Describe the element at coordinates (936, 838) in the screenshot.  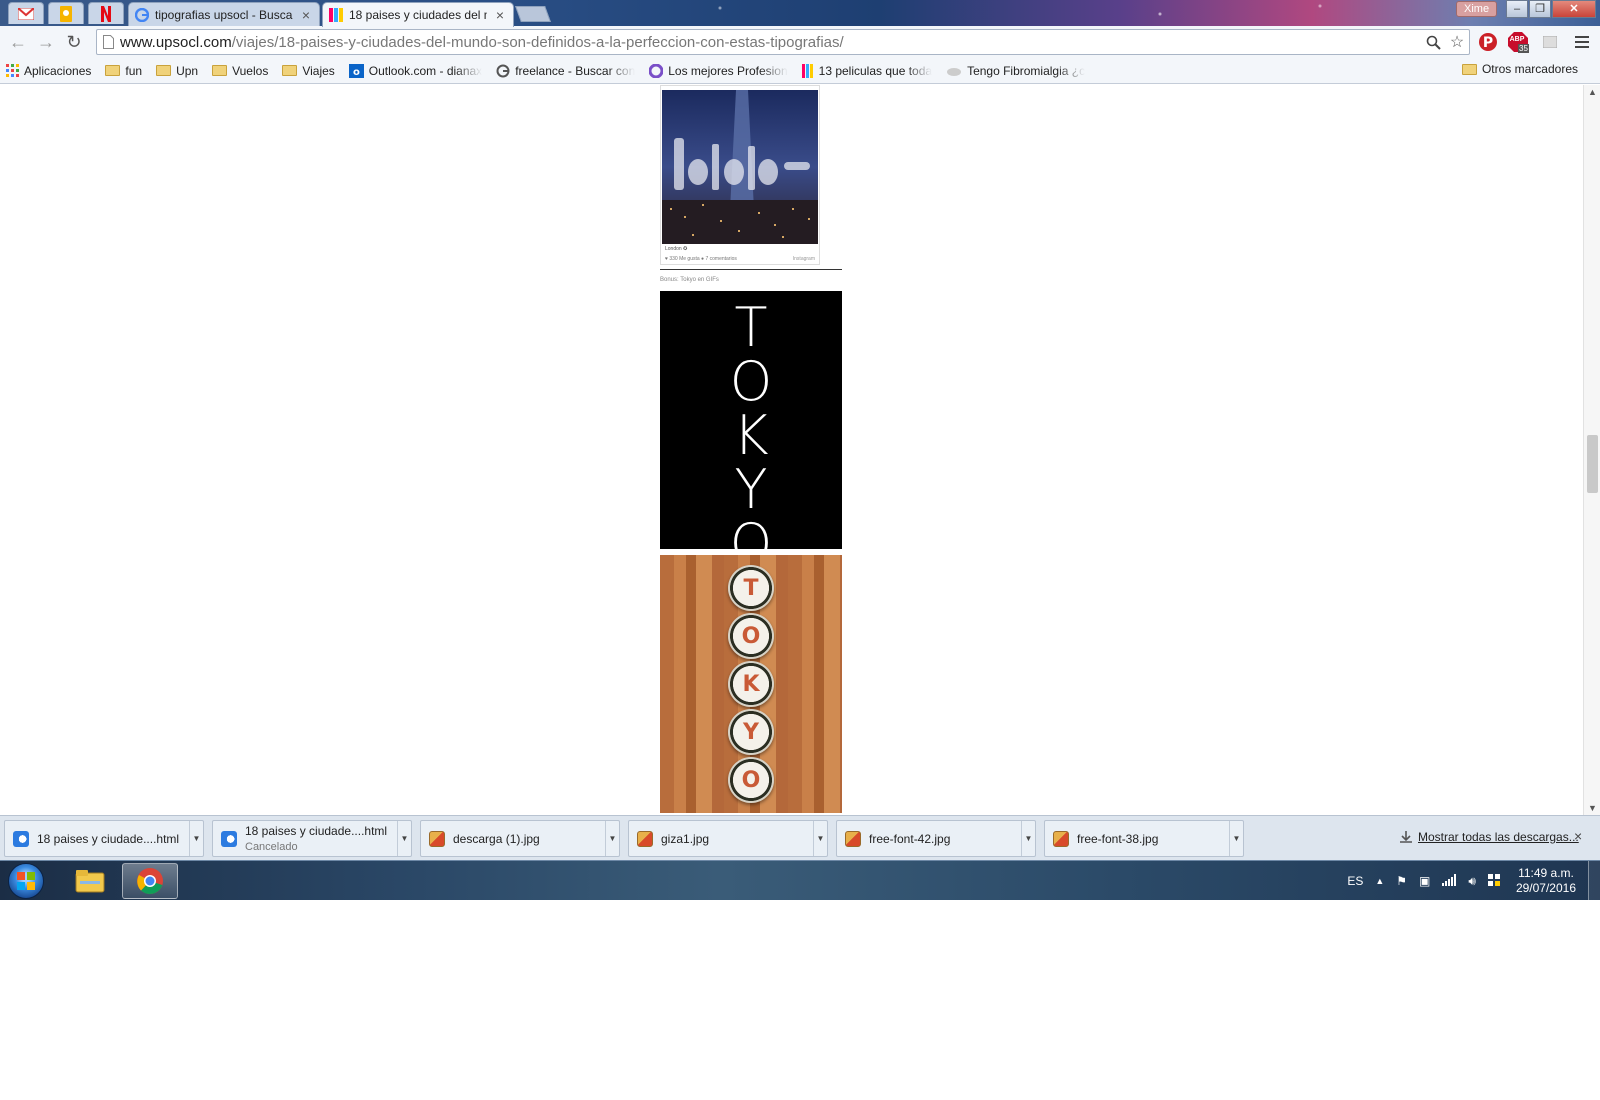
I see `download-item: free-font-42.jpg ▼` at that location.